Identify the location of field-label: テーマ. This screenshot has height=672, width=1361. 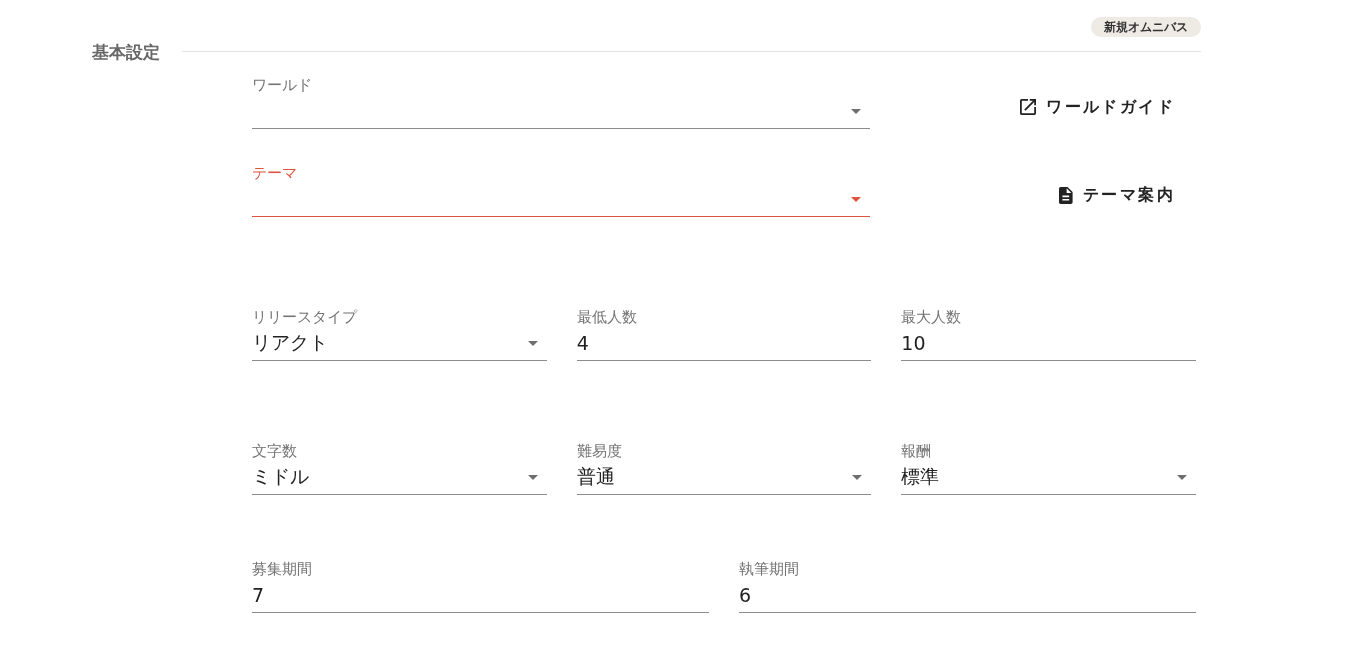
(274, 173).